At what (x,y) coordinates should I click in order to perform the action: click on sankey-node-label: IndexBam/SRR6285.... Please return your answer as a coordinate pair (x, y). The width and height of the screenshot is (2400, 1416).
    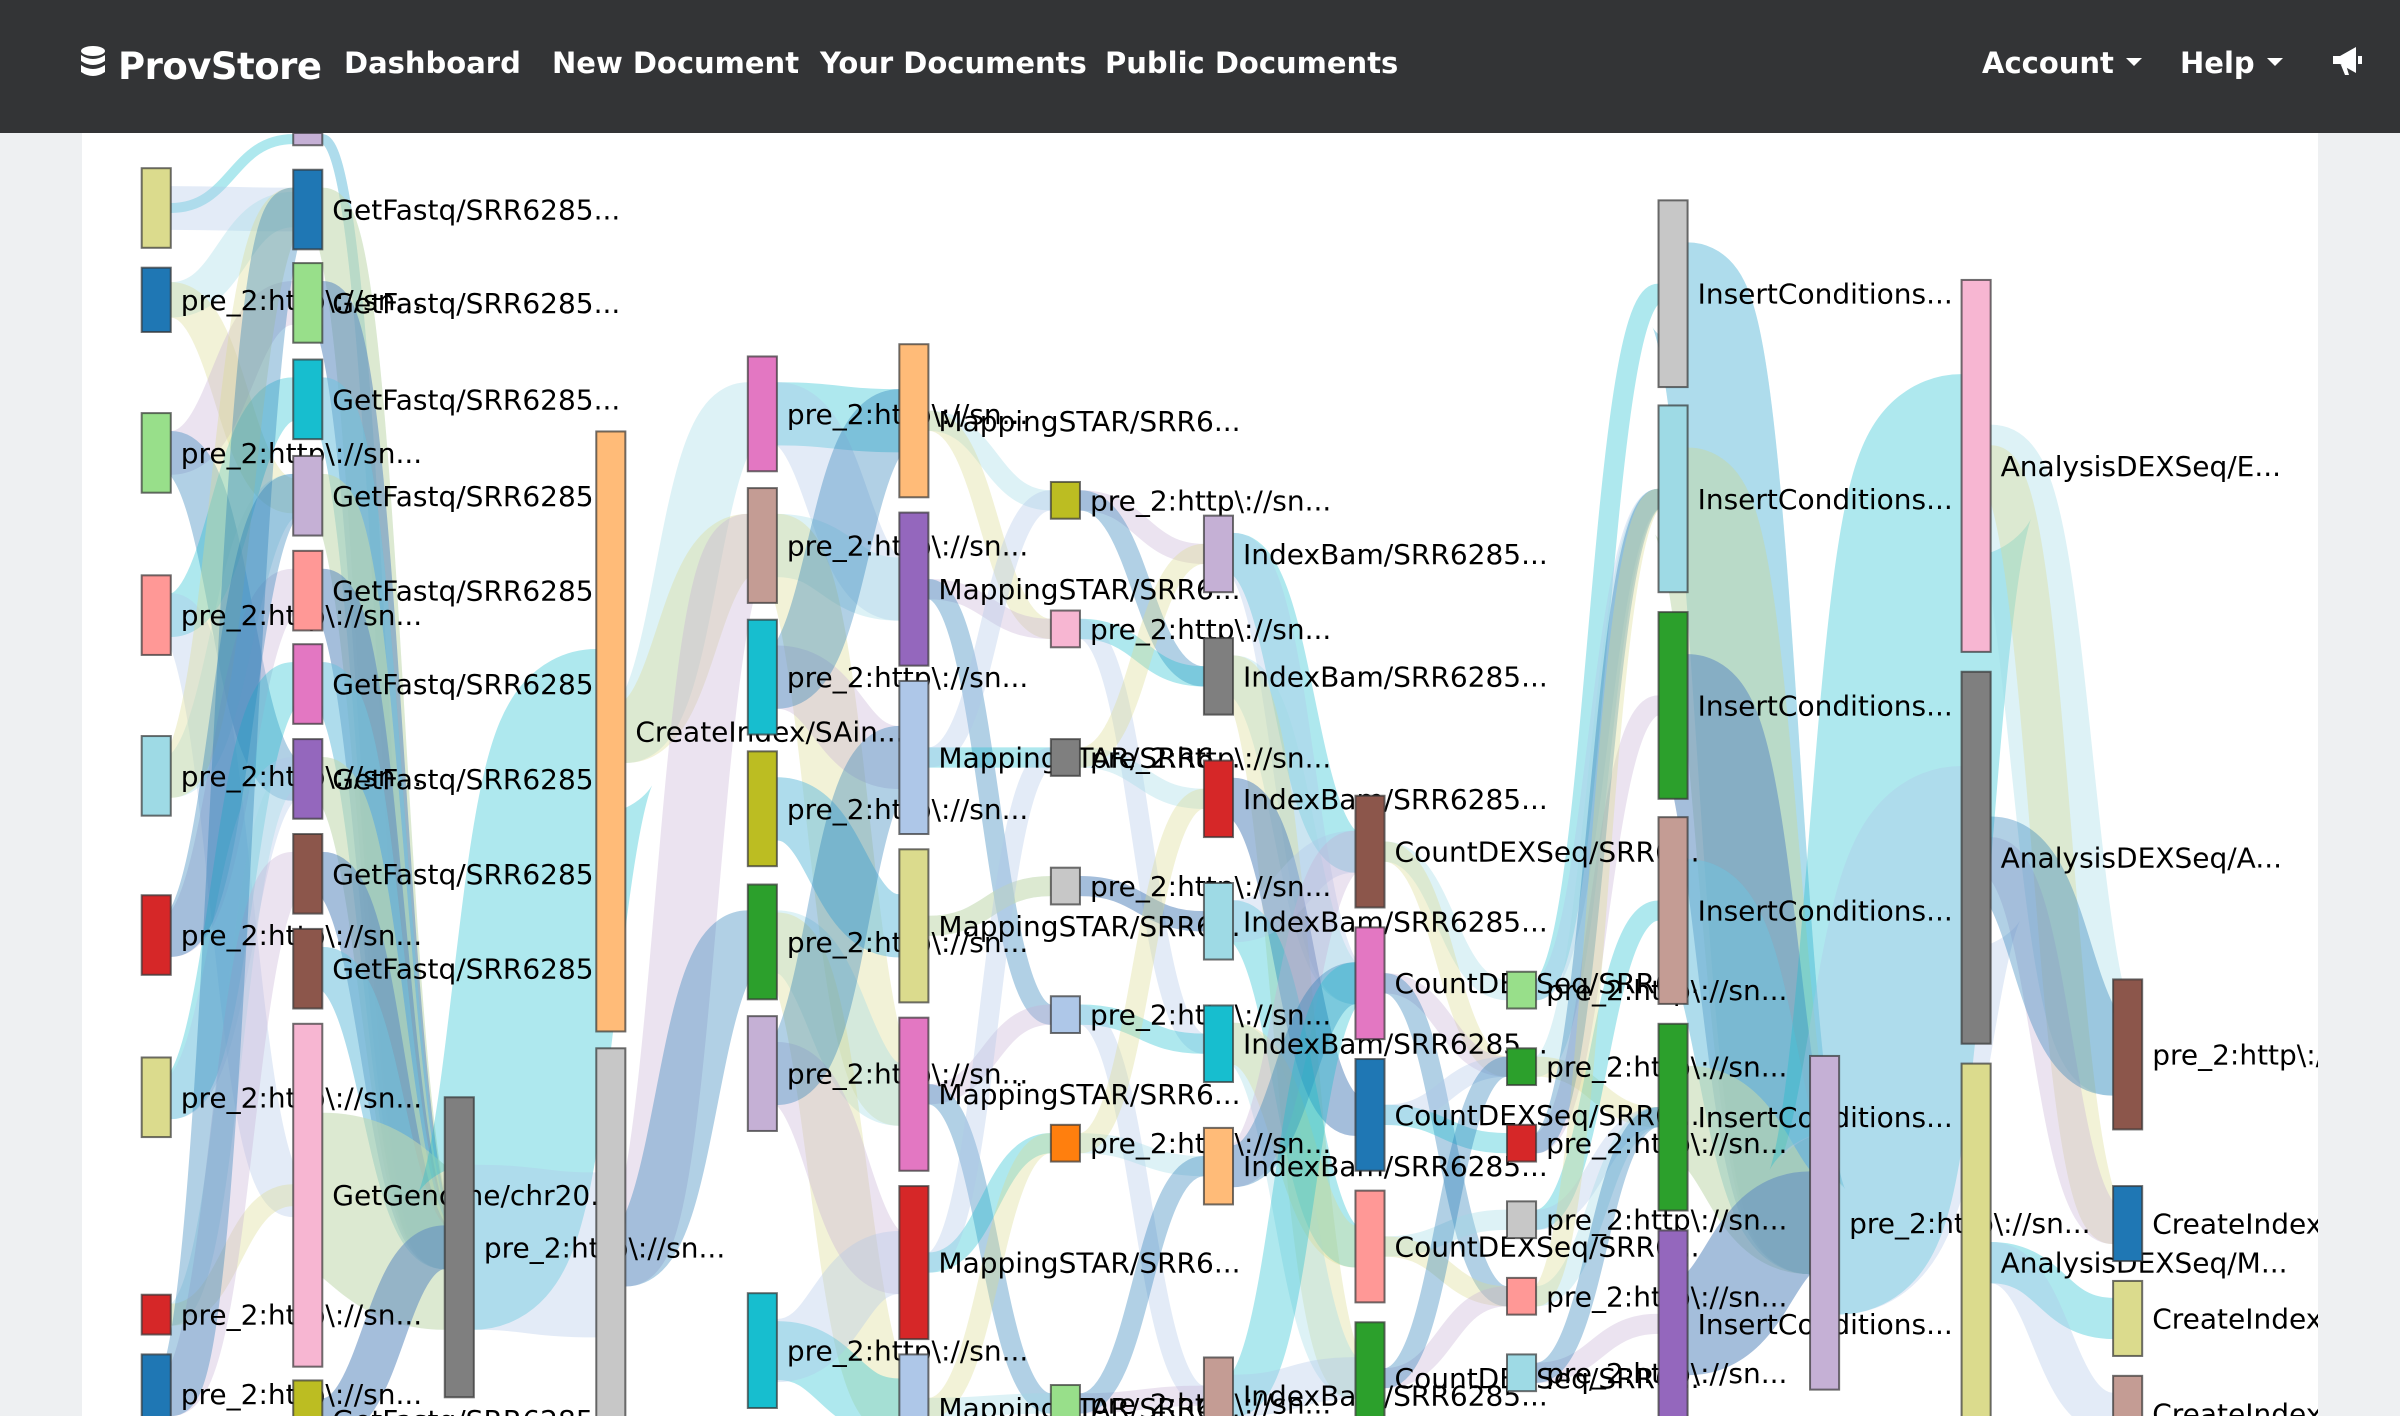
    Looking at the image, I should click on (1395, 921).